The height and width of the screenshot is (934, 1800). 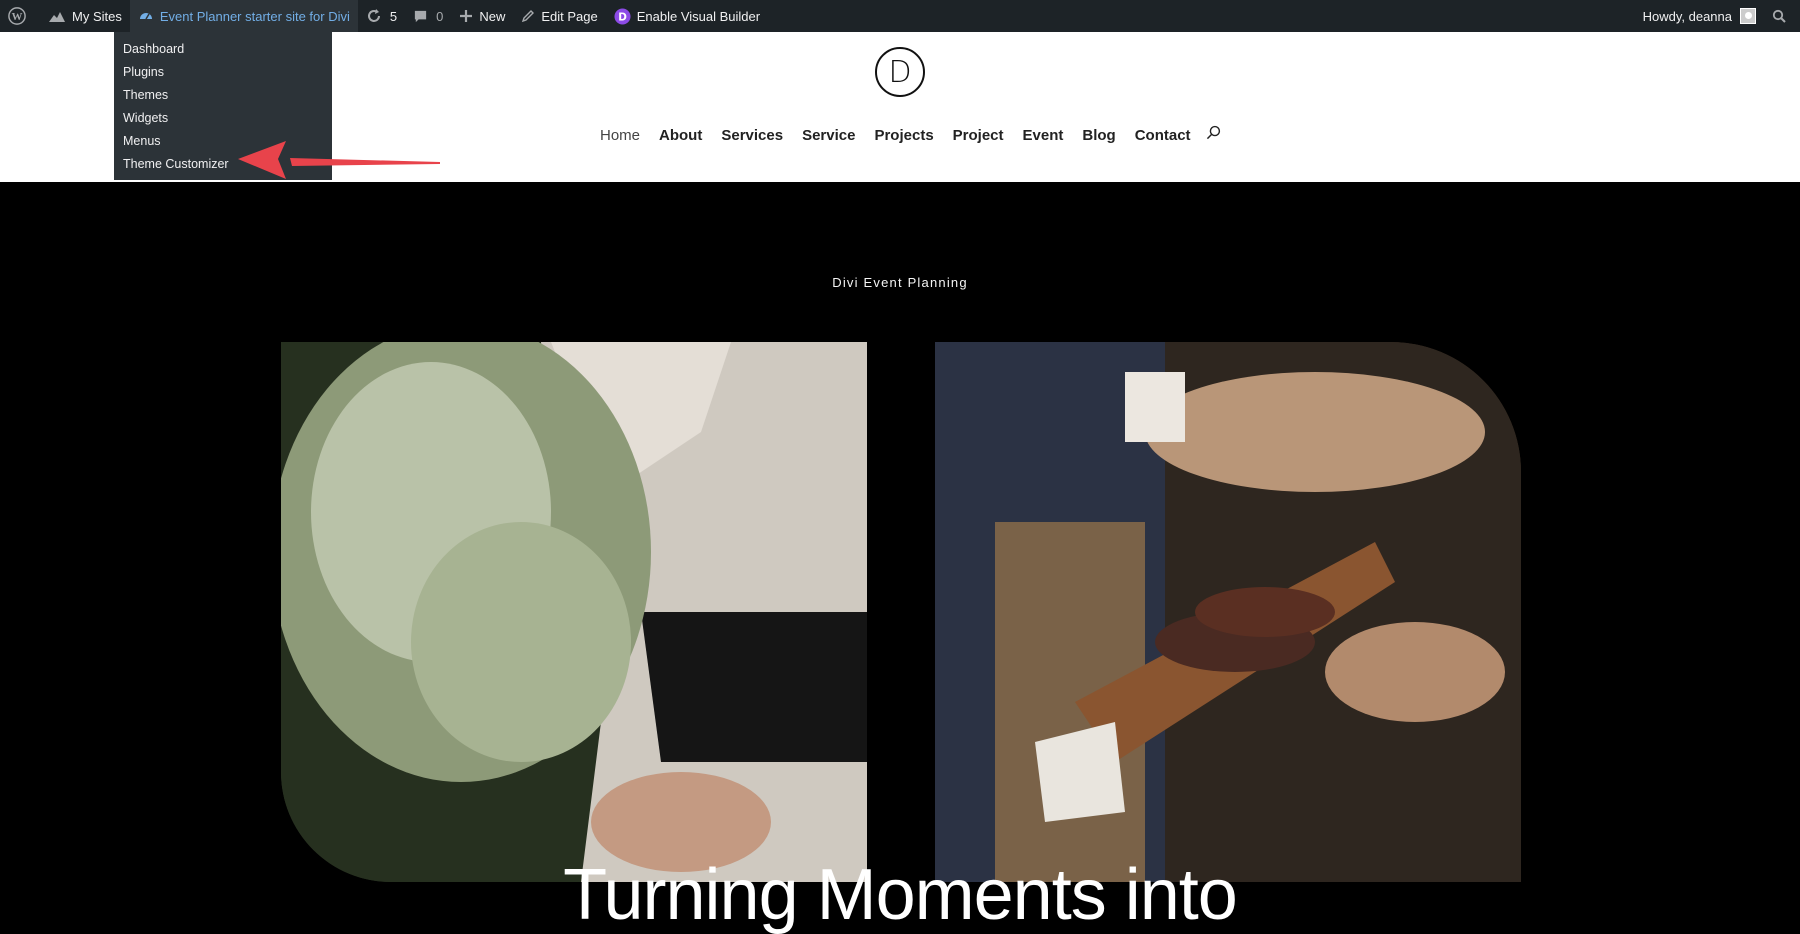 I want to click on visual-builder-label: Enable Visual Builder, so click(x=698, y=16).